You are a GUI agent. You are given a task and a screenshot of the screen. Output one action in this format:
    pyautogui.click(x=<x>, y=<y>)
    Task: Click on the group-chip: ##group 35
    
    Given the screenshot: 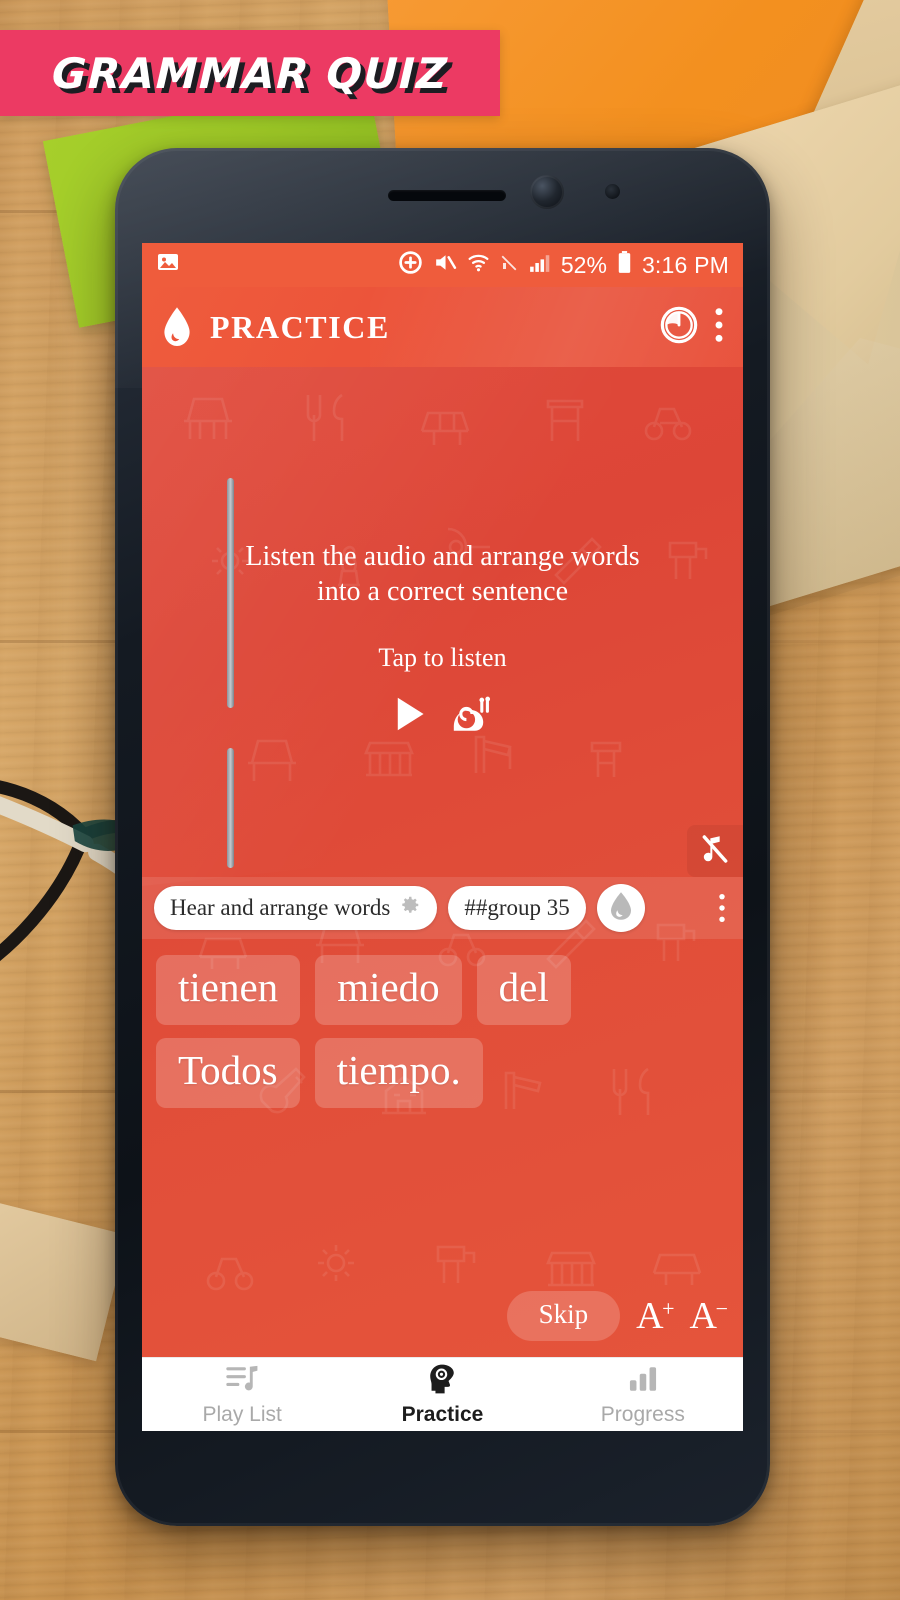 What is the action you would take?
    pyautogui.click(x=517, y=908)
    